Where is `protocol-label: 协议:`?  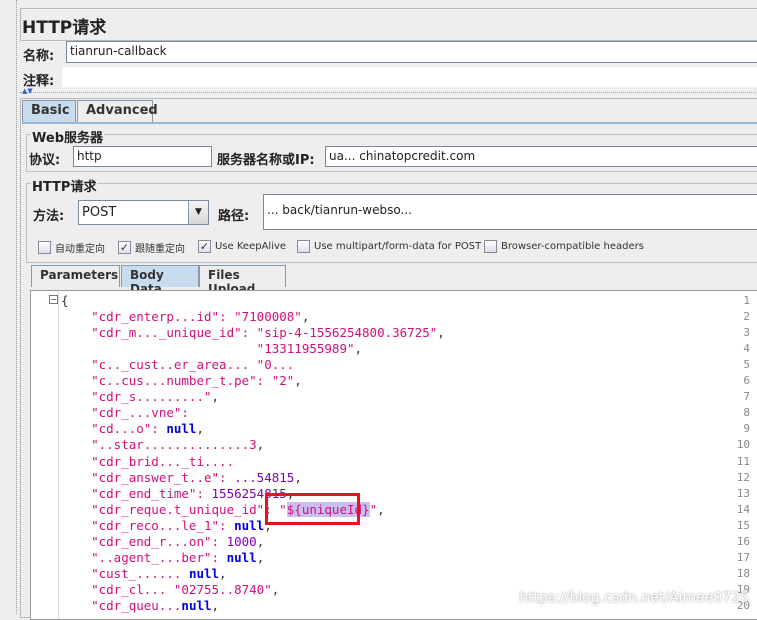 protocol-label: 协议: is located at coordinates (45, 160).